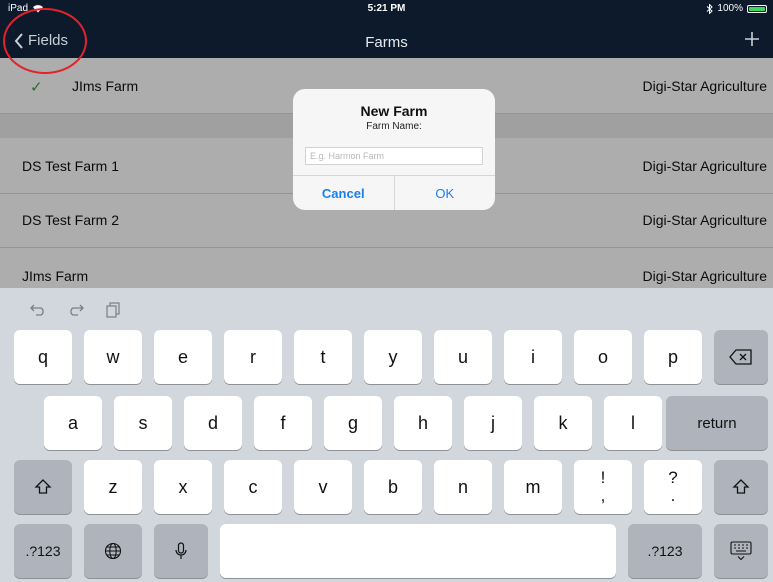  What do you see at coordinates (323, 357) in the screenshot?
I see `key-t: t` at bounding box center [323, 357].